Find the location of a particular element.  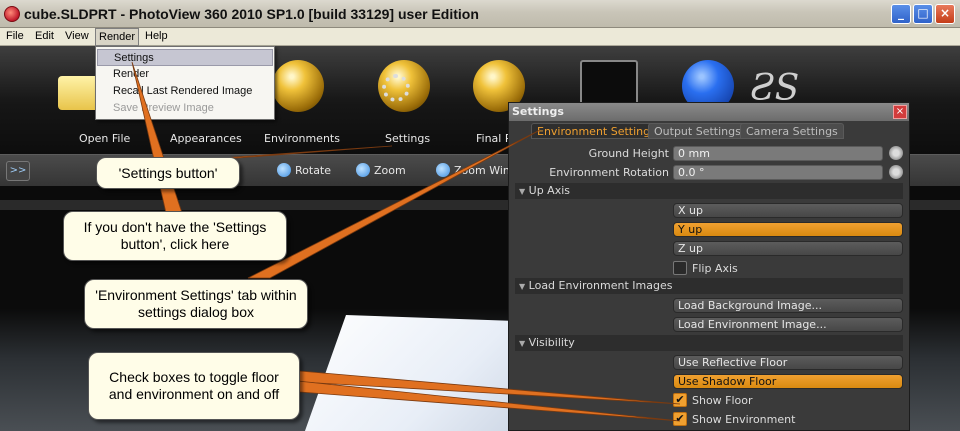

menu-bar: File Edit View Render Help is located at coordinates (480, 37).